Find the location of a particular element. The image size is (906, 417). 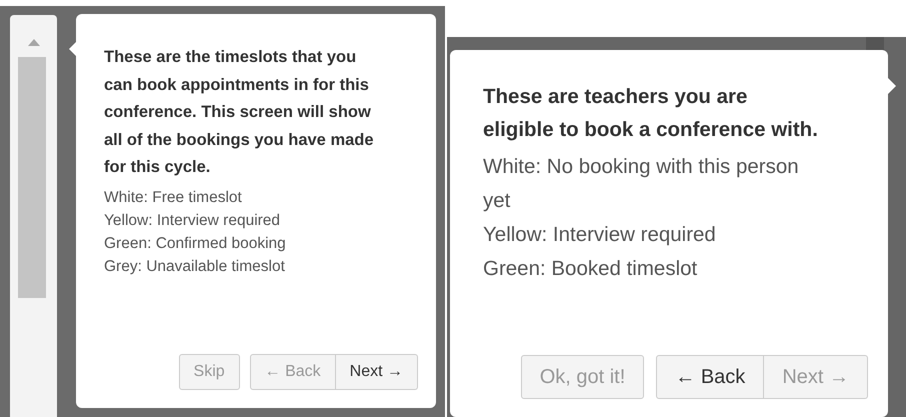

legend-text: Grey: Unavailable timeslot is located at coordinates (195, 266).